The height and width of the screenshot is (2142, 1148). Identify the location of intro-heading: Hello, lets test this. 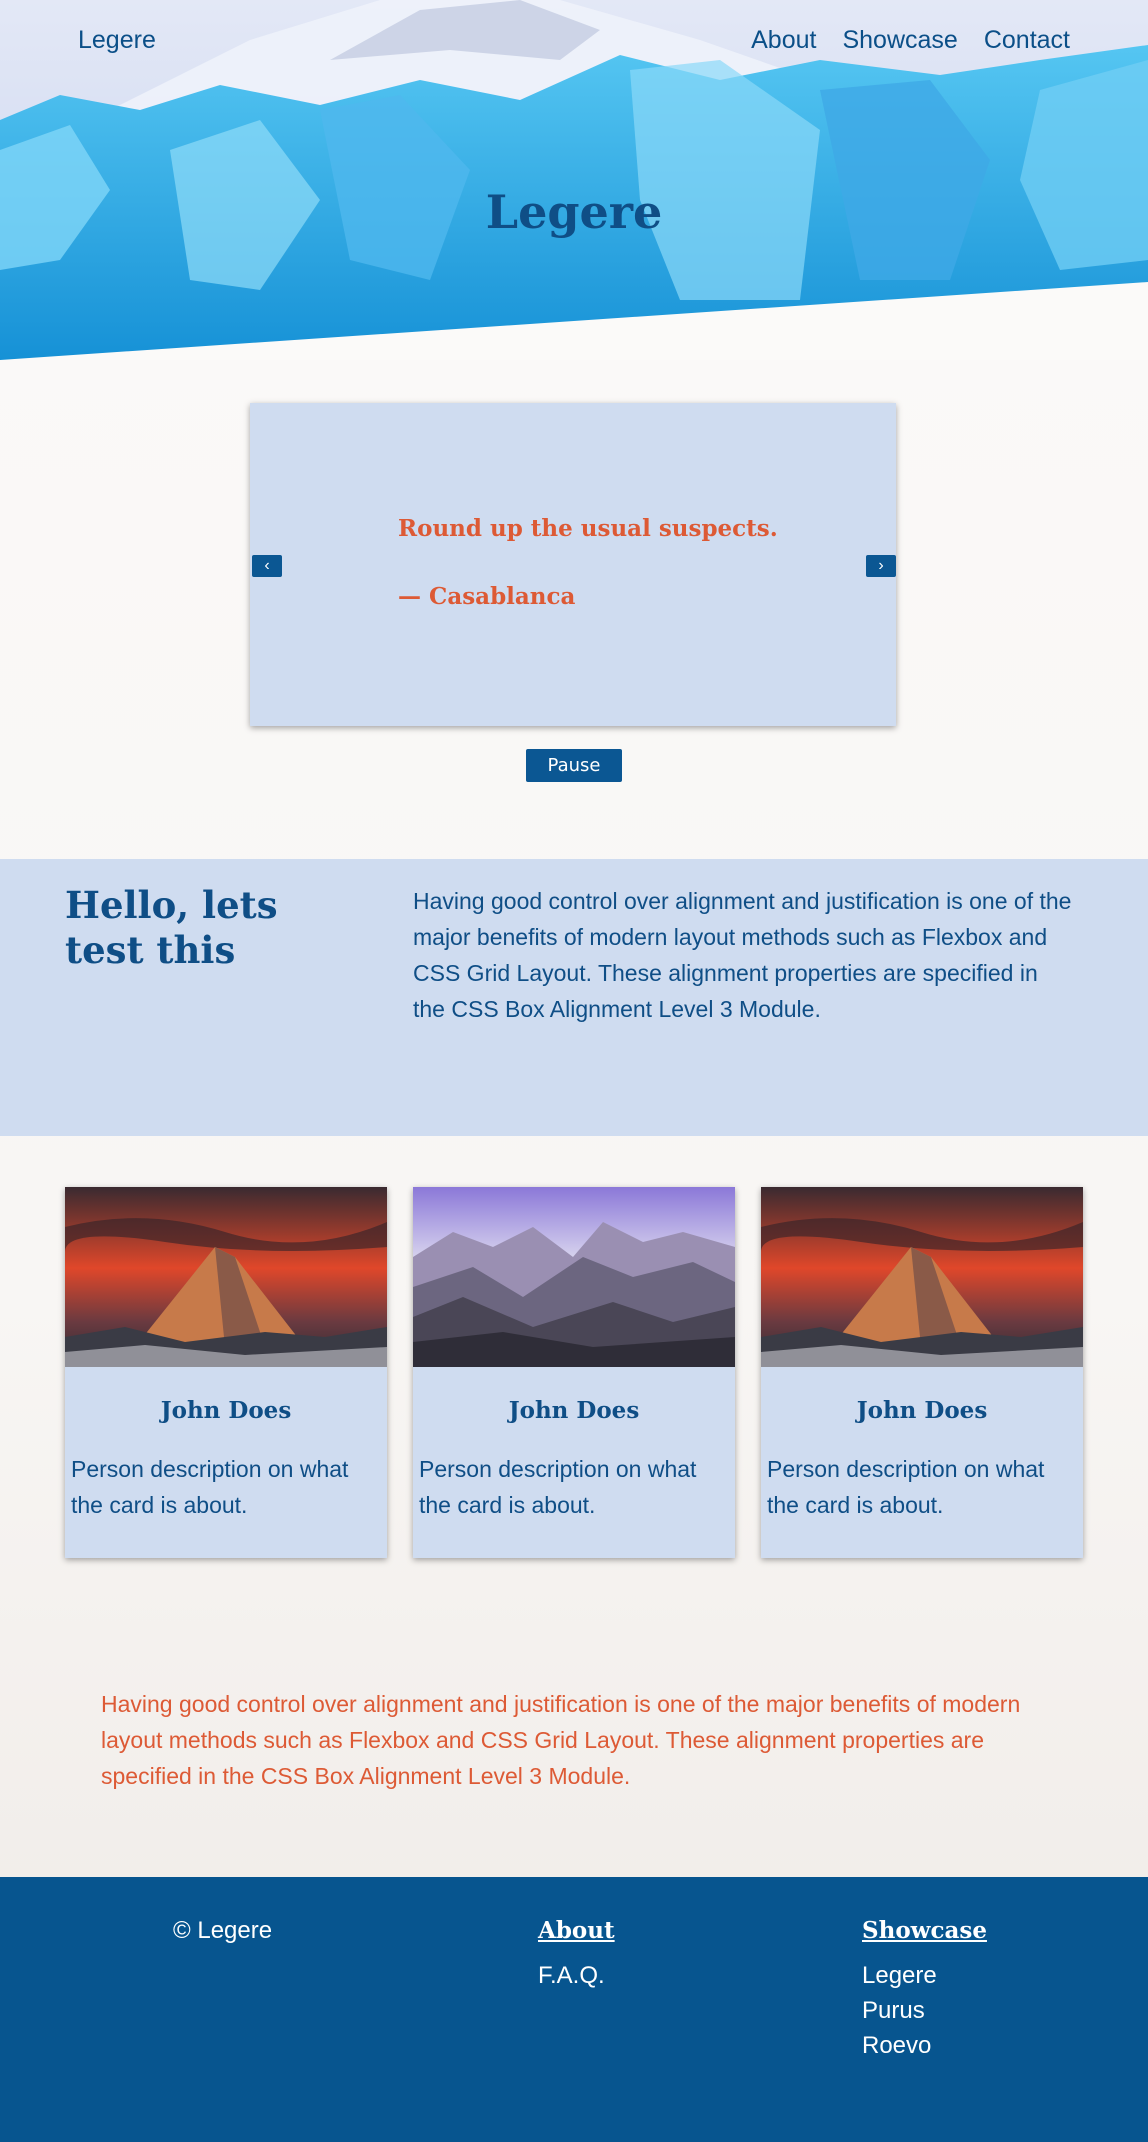
(171, 927).